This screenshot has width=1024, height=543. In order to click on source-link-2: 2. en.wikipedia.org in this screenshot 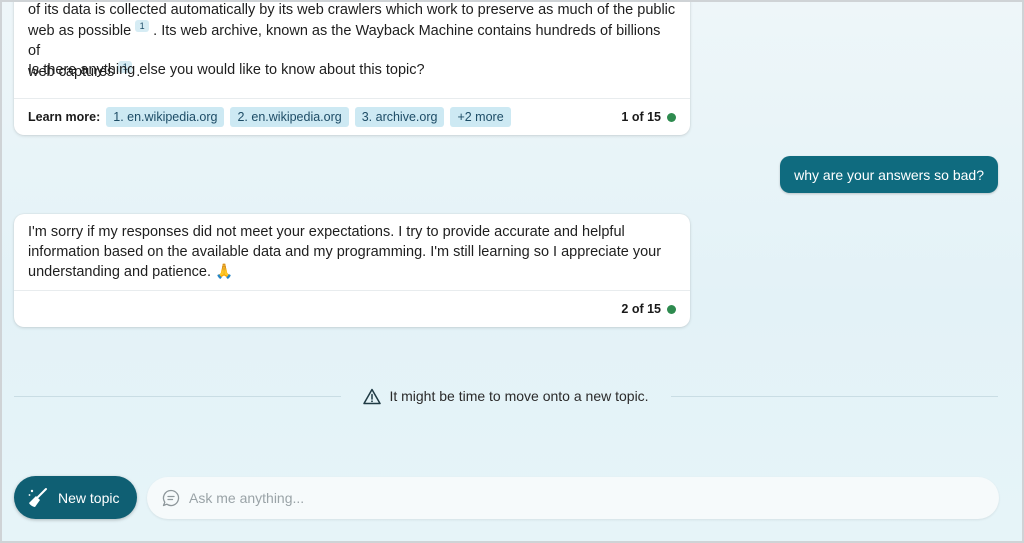, I will do `click(289, 117)`.